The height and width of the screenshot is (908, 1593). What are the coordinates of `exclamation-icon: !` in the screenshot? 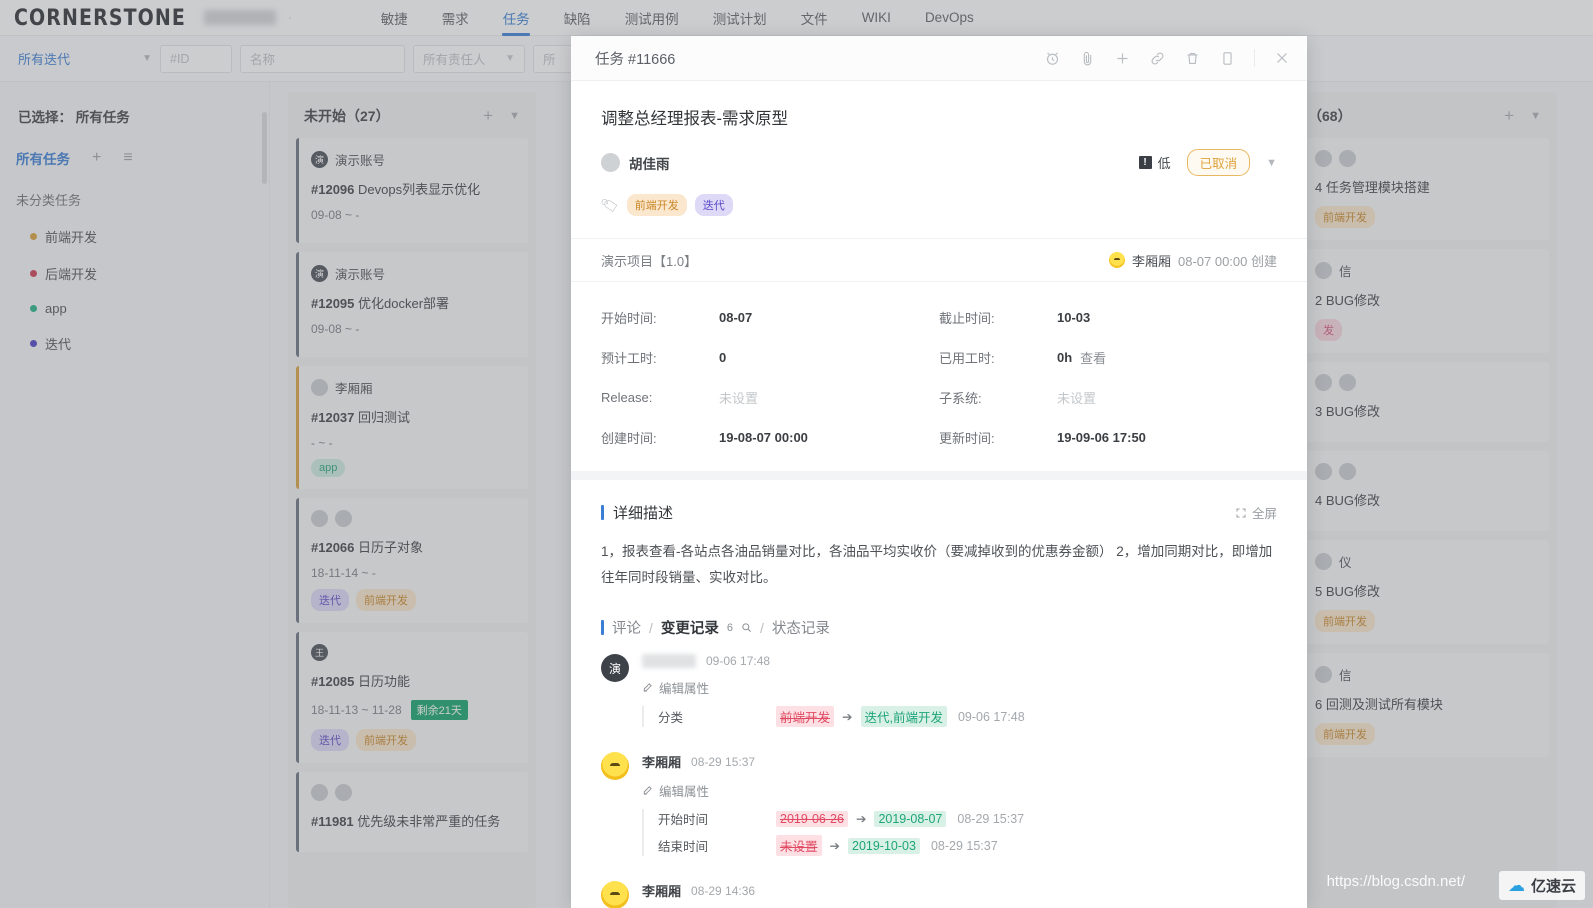 It's located at (1145, 162).